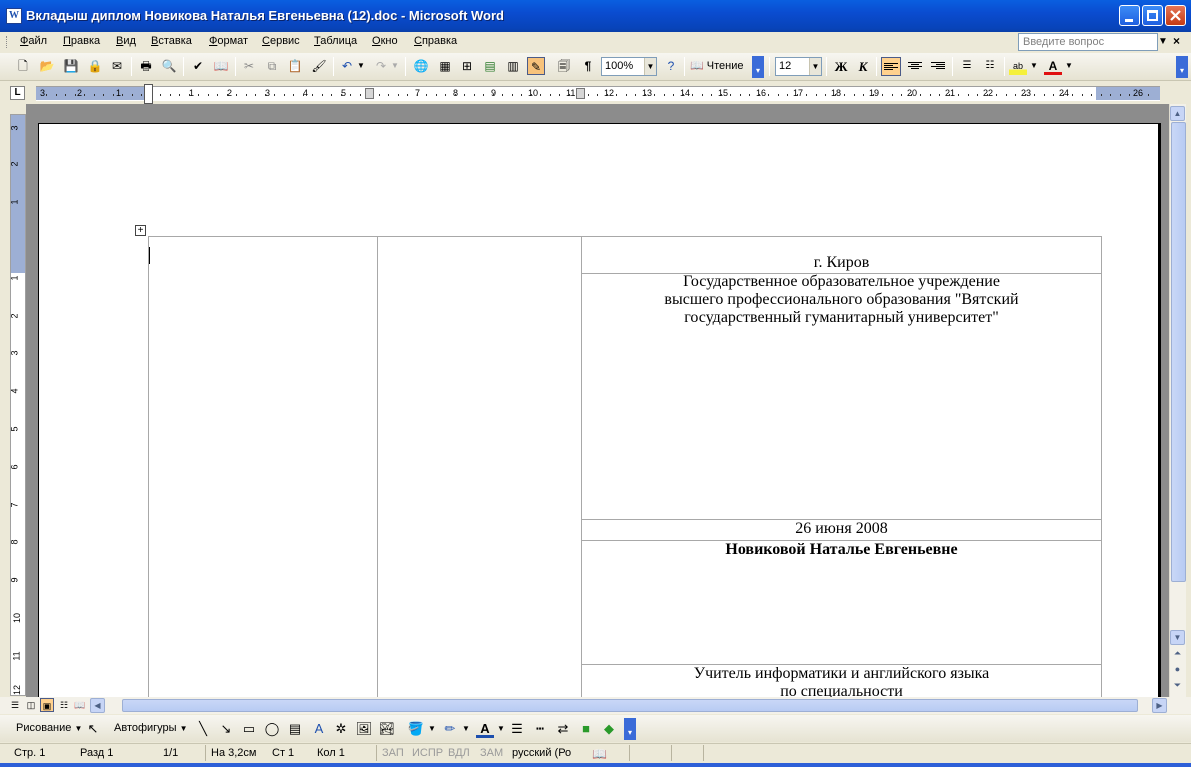 The image size is (1191, 767). What do you see at coordinates (47, 66) in the screenshot?
I see `open-icon: 📂` at bounding box center [47, 66].